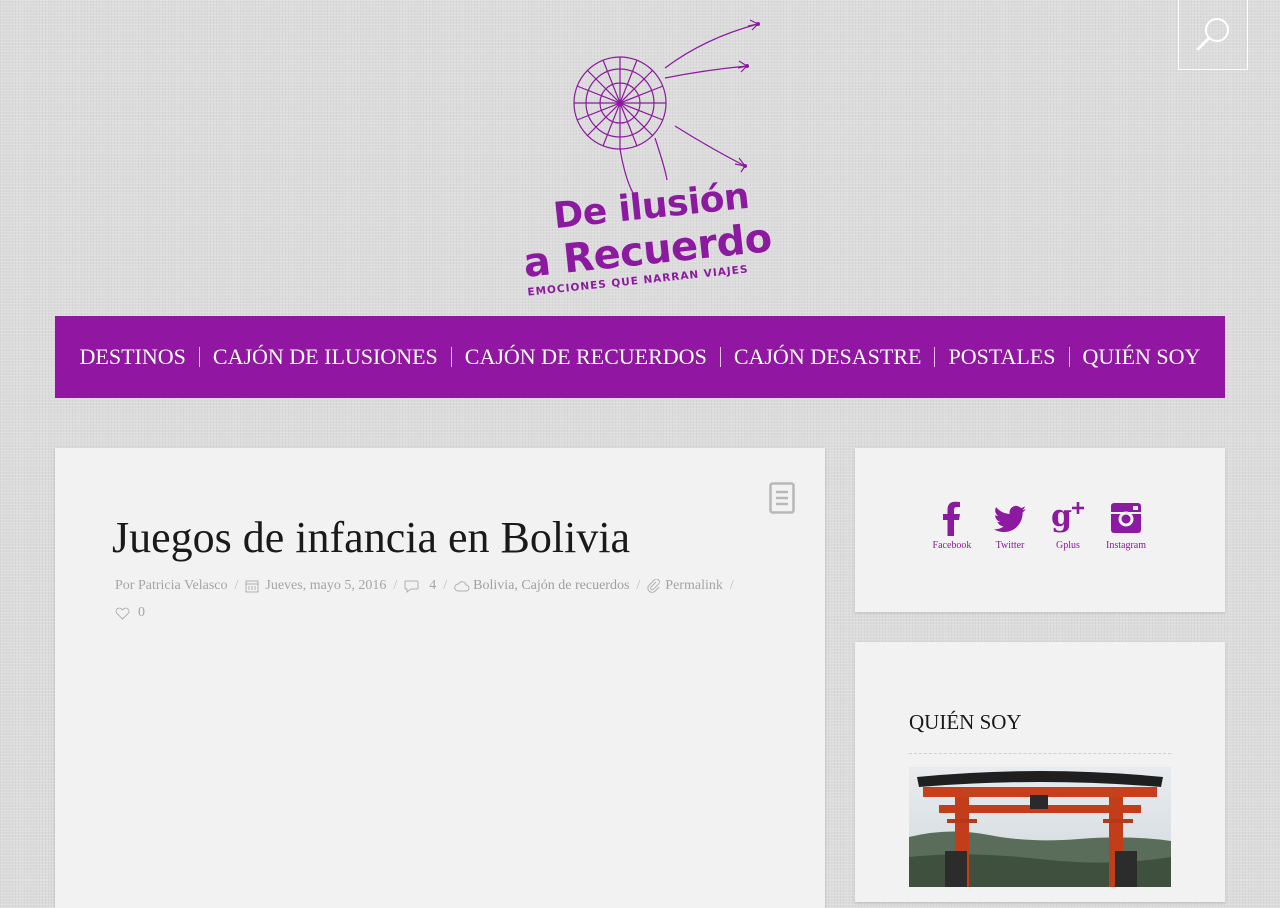 This screenshot has width=1280, height=908. Describe the element at coordinates (325, 357) in the screenshot. I see `nav-item-cajon-de-ilusiones: CAJÓN DE ILUSIONES` at that location.